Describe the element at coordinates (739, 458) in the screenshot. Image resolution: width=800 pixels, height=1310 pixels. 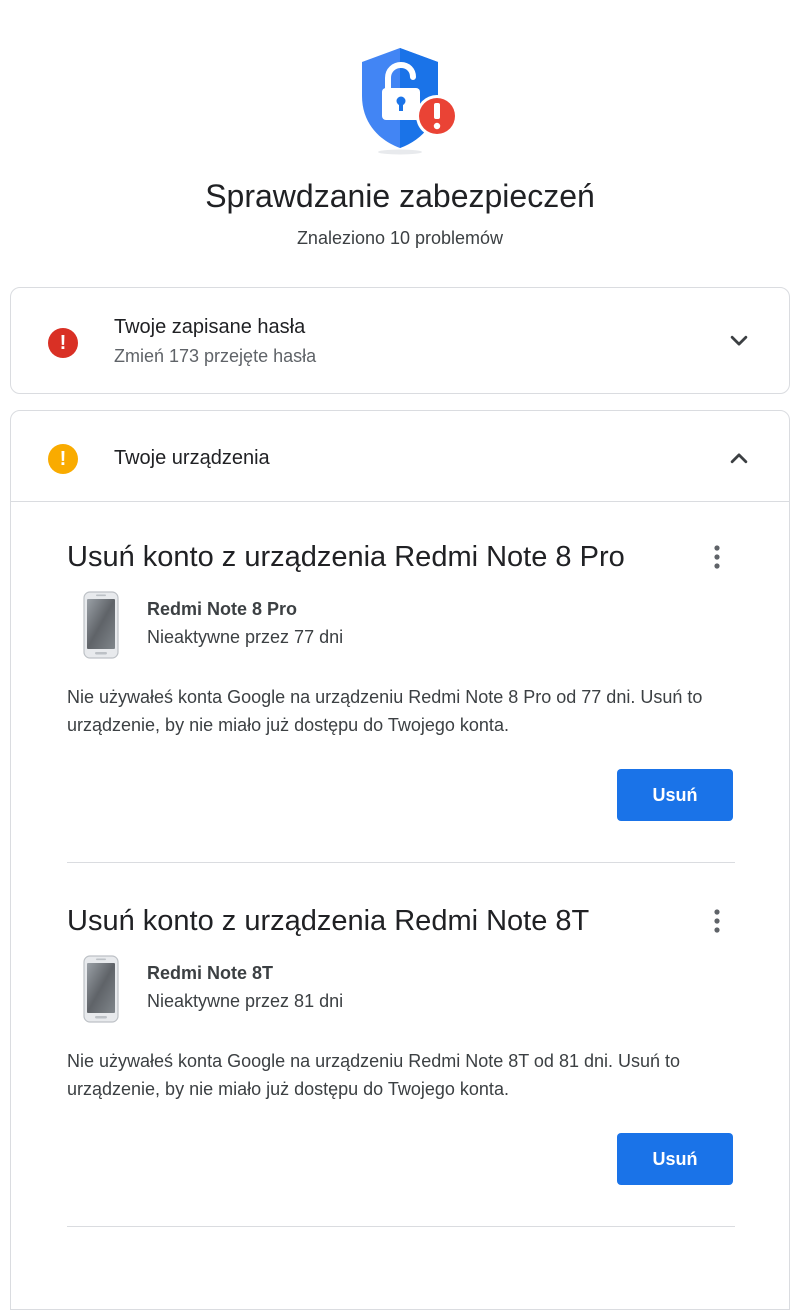
I see `chevron-up-icon` at that location.